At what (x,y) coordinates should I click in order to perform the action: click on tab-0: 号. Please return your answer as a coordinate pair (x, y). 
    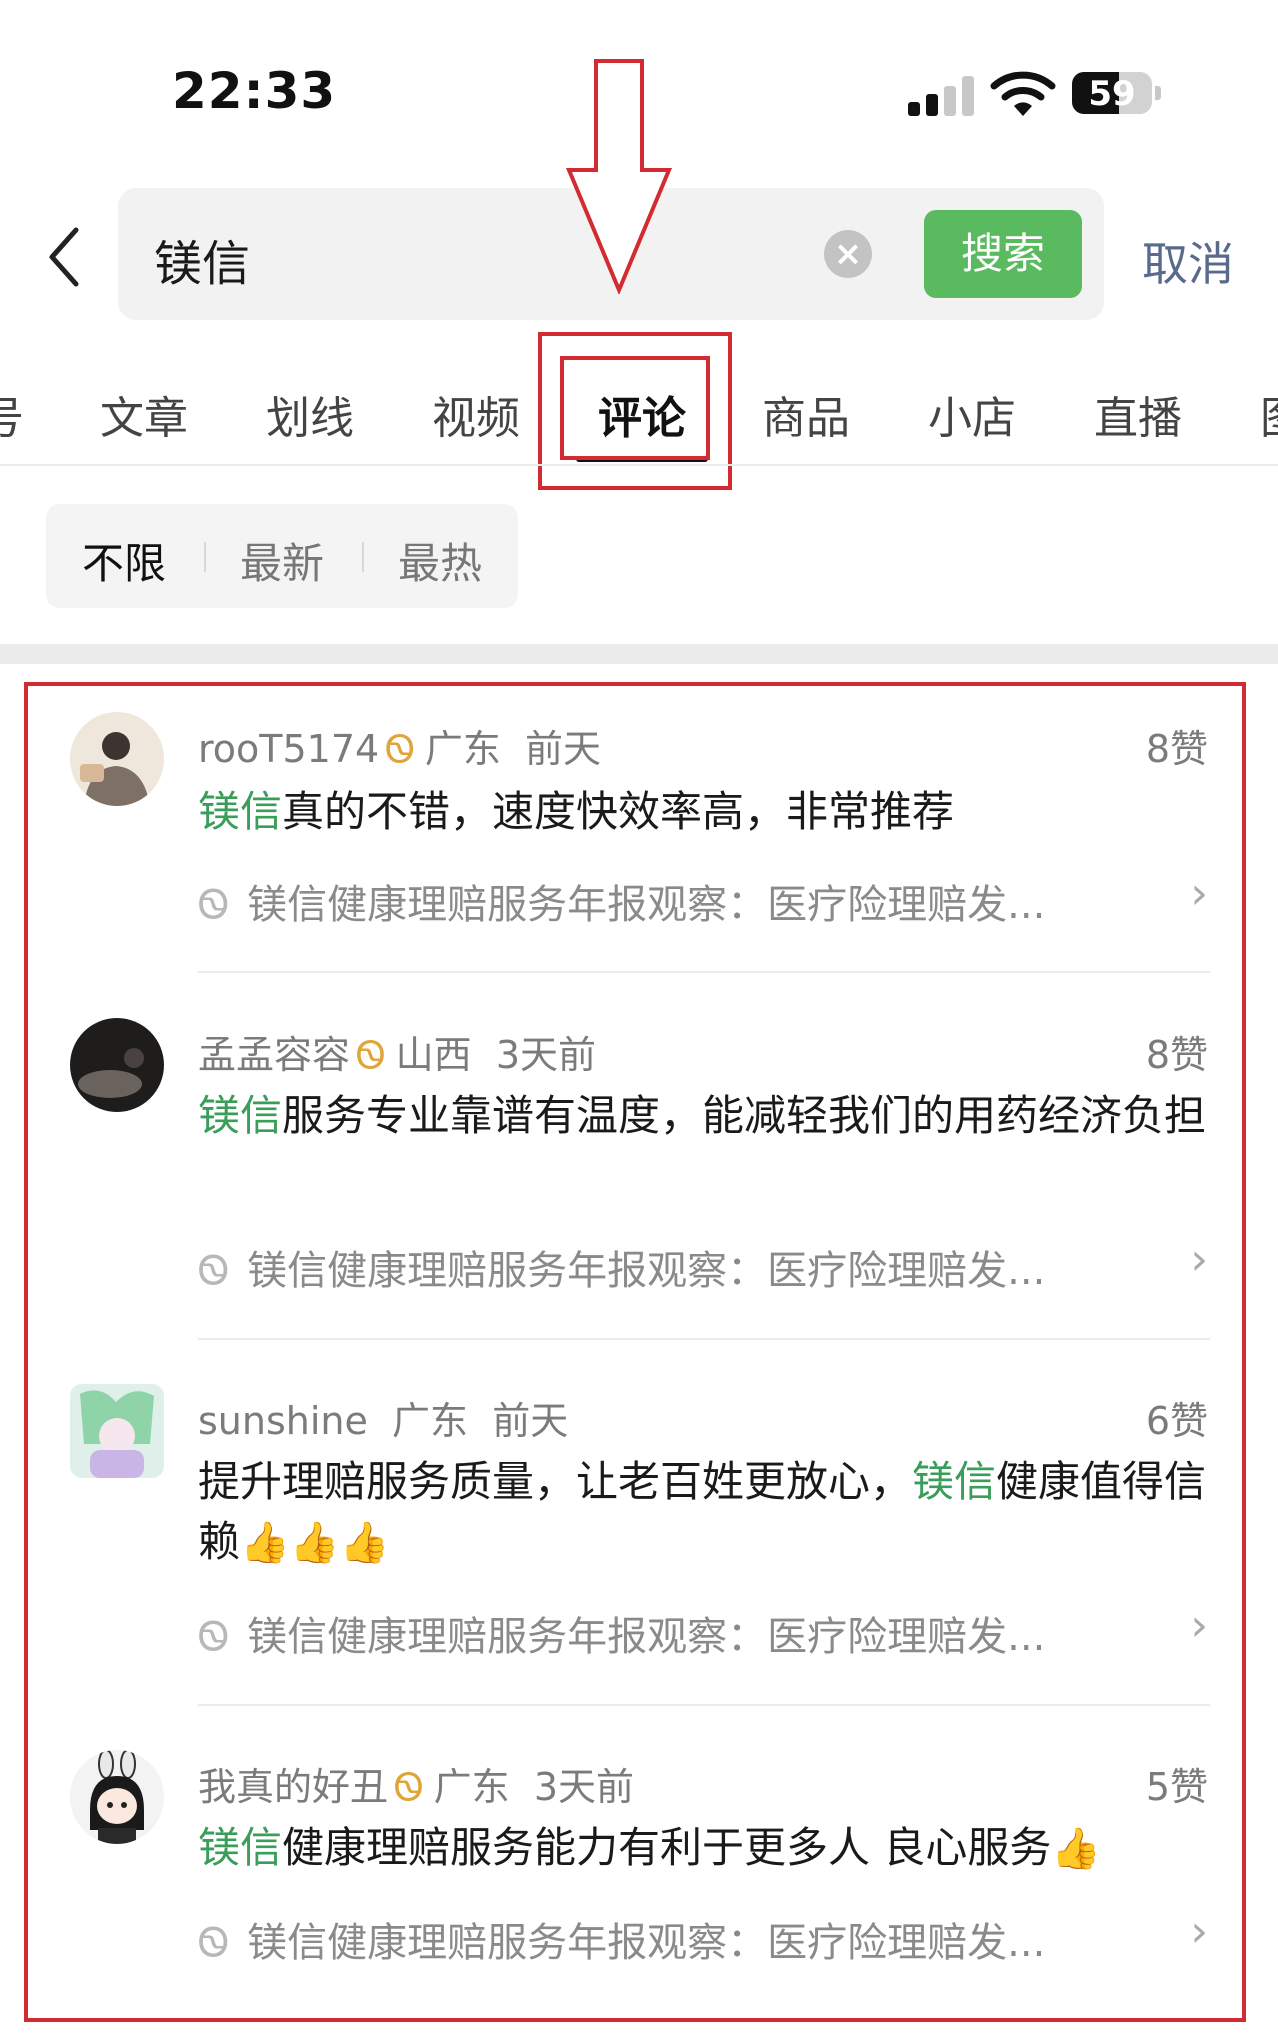
    Looking at the image, I should click on (12, 414).